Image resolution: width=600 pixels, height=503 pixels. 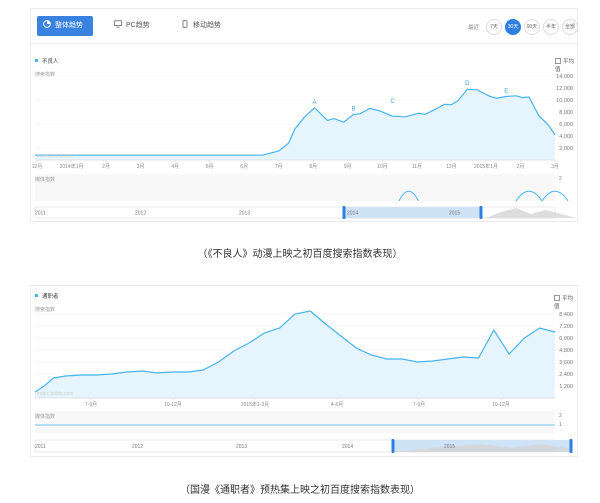 I want to click on x-tick-label: 4月, so click(x=175, y=167).